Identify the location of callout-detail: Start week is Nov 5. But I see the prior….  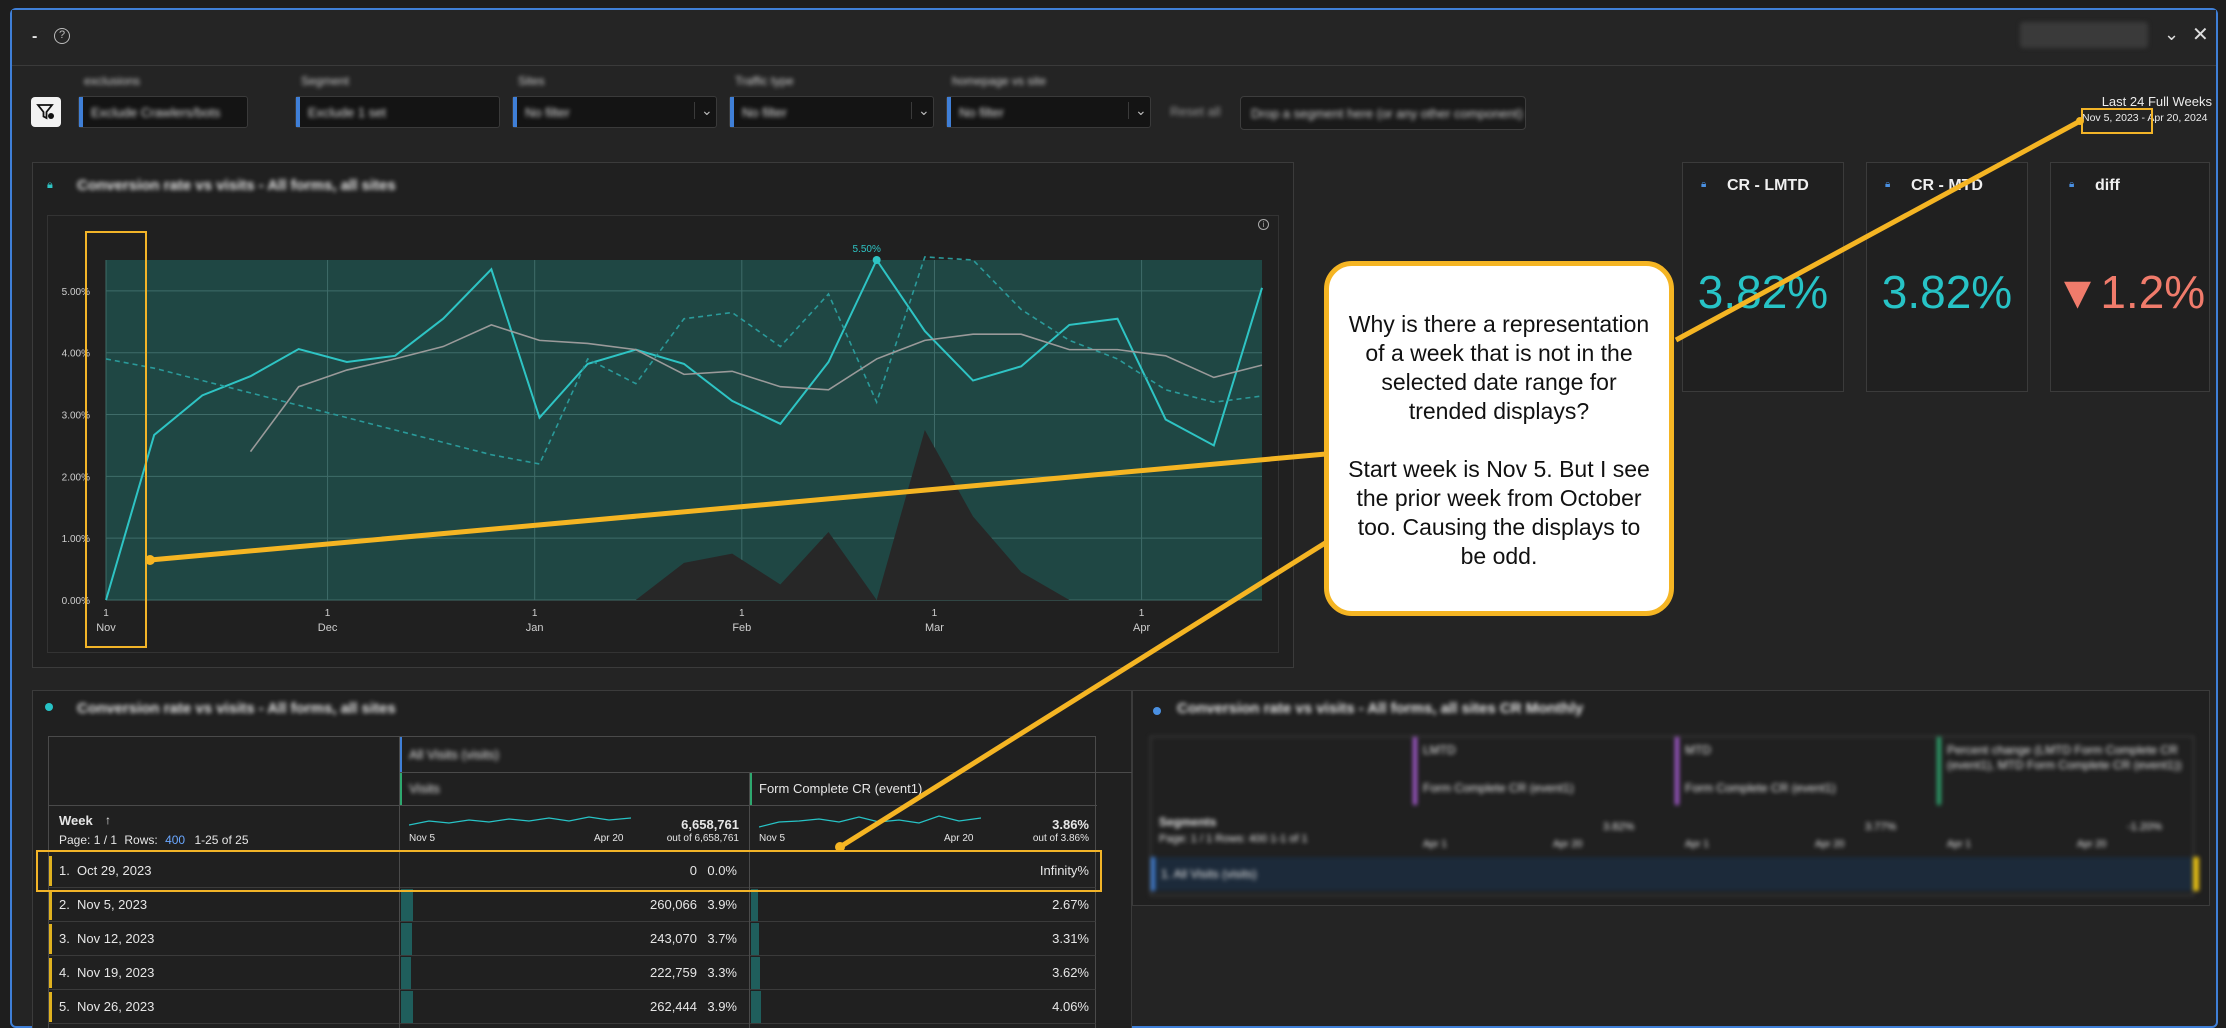
(1499, 512).